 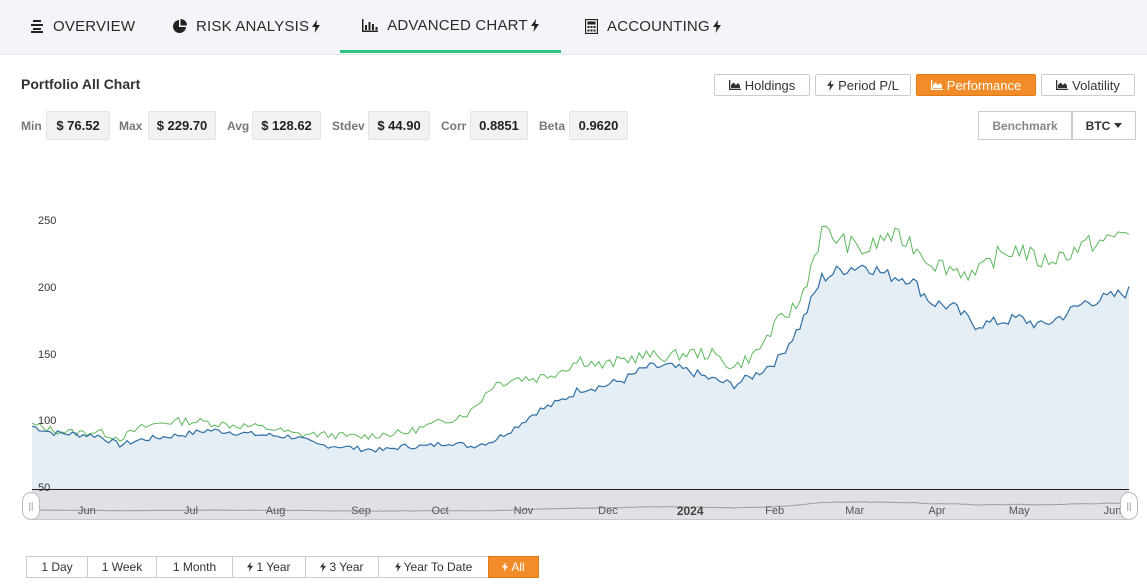 I want to click on range-label: 1 Day, so click(x=57, y=567).